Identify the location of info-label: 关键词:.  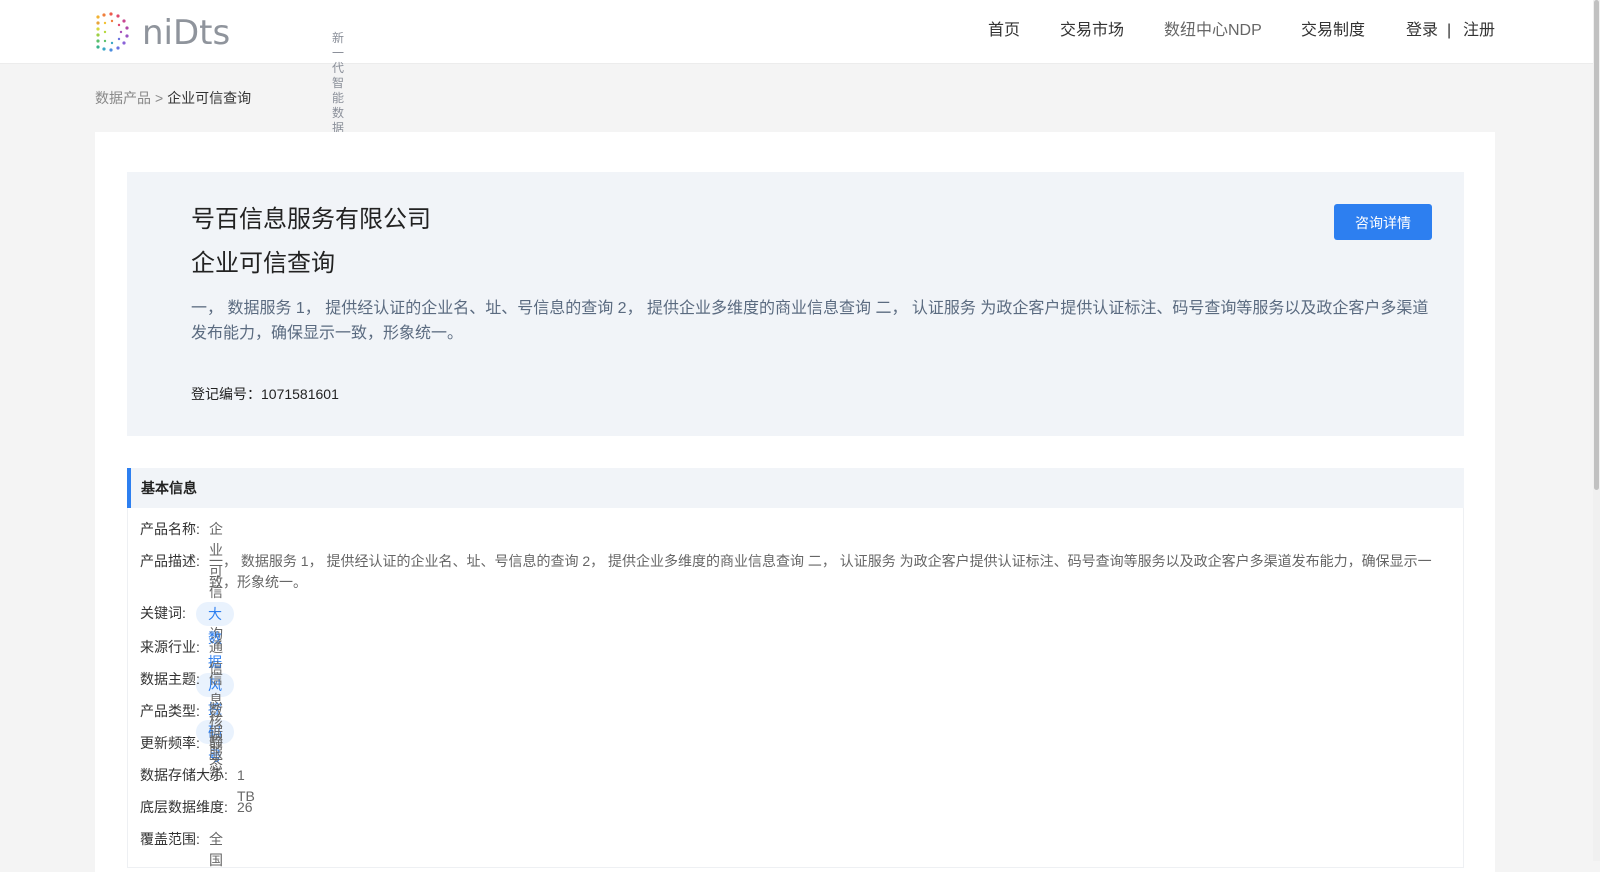
(163, 613).